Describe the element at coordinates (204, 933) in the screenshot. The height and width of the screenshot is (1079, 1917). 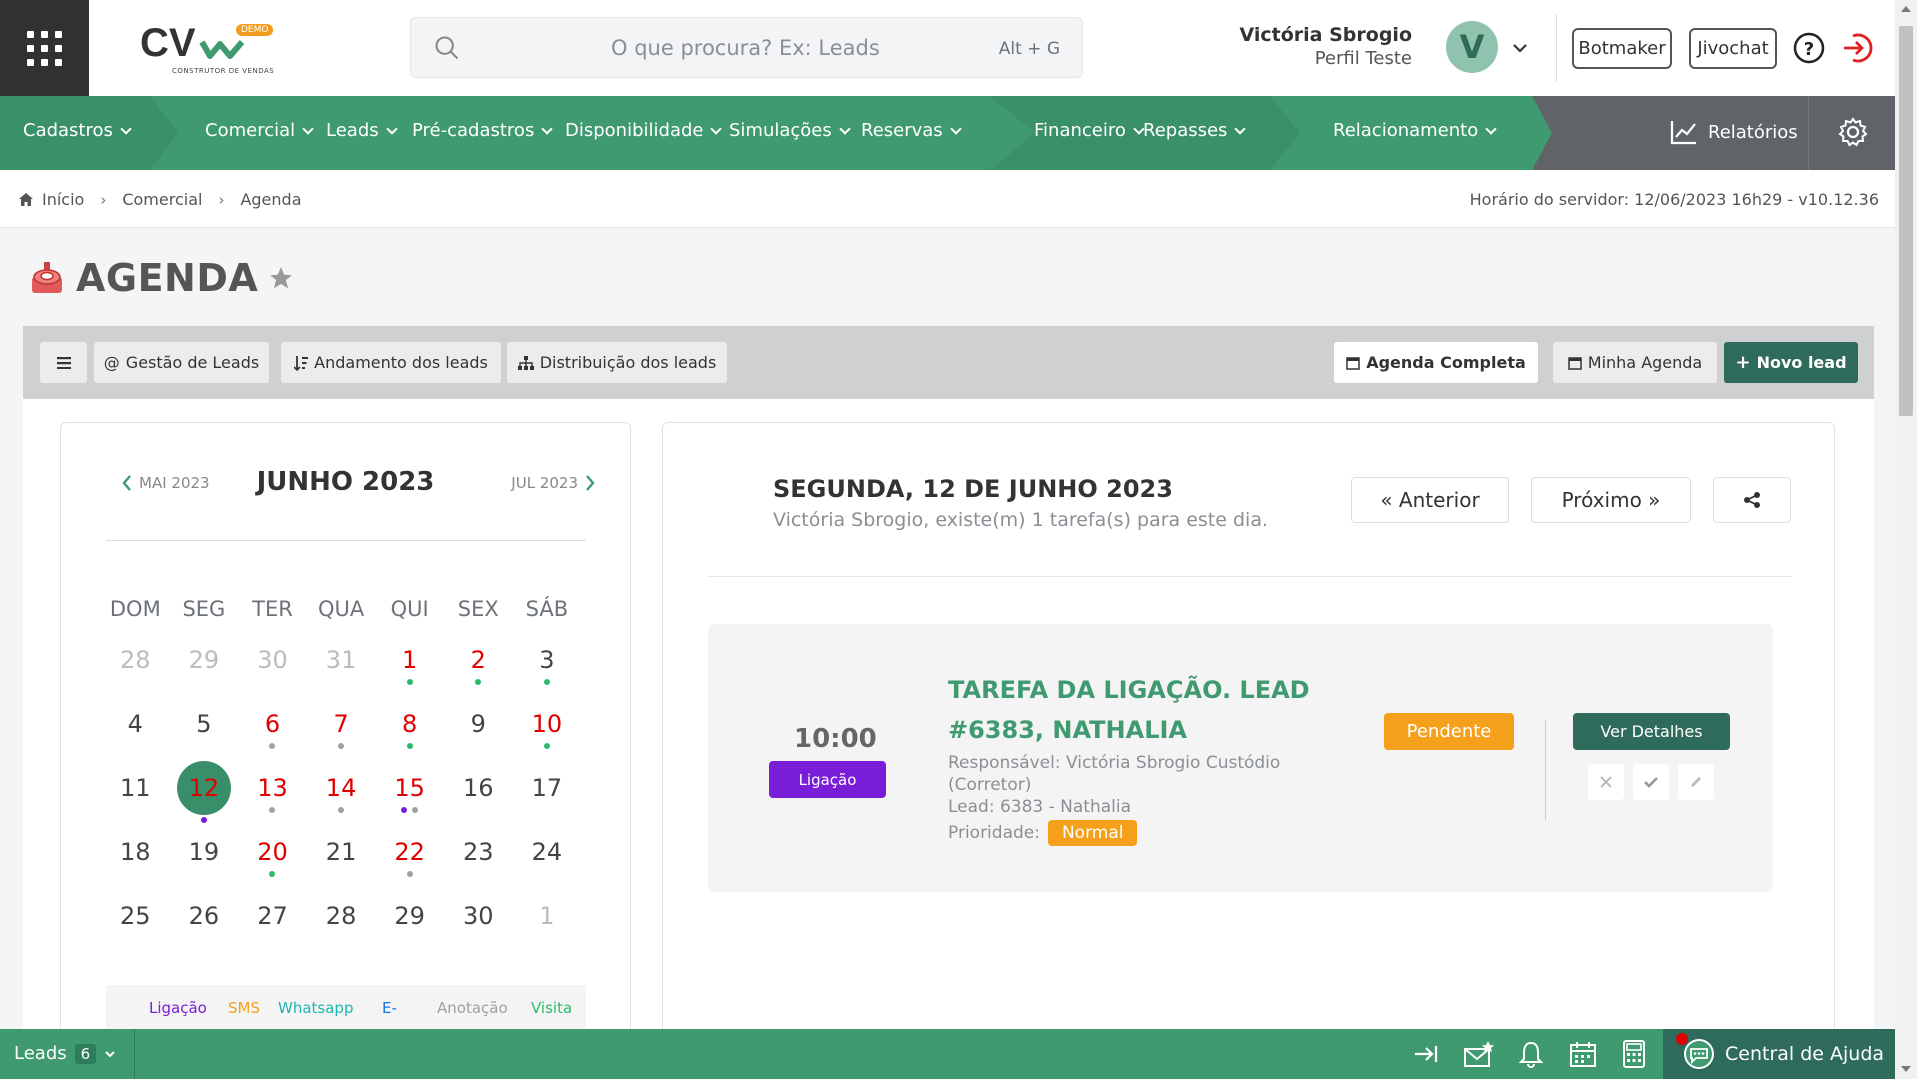
I see `calendar-day: 26` at that location.